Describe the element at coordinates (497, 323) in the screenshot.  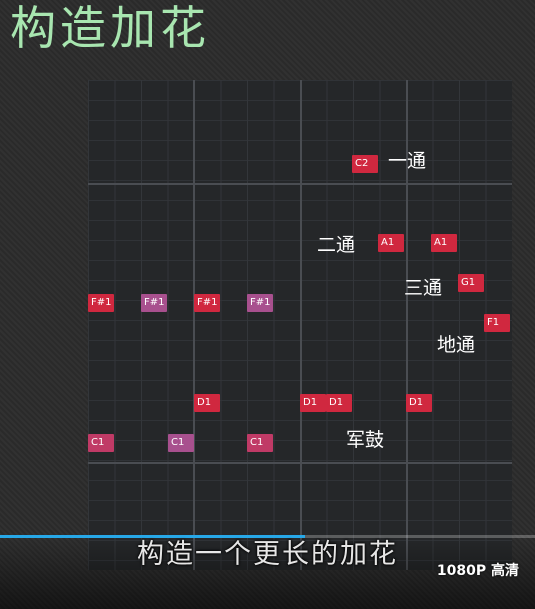
I see `note-f1: F1` at that location.